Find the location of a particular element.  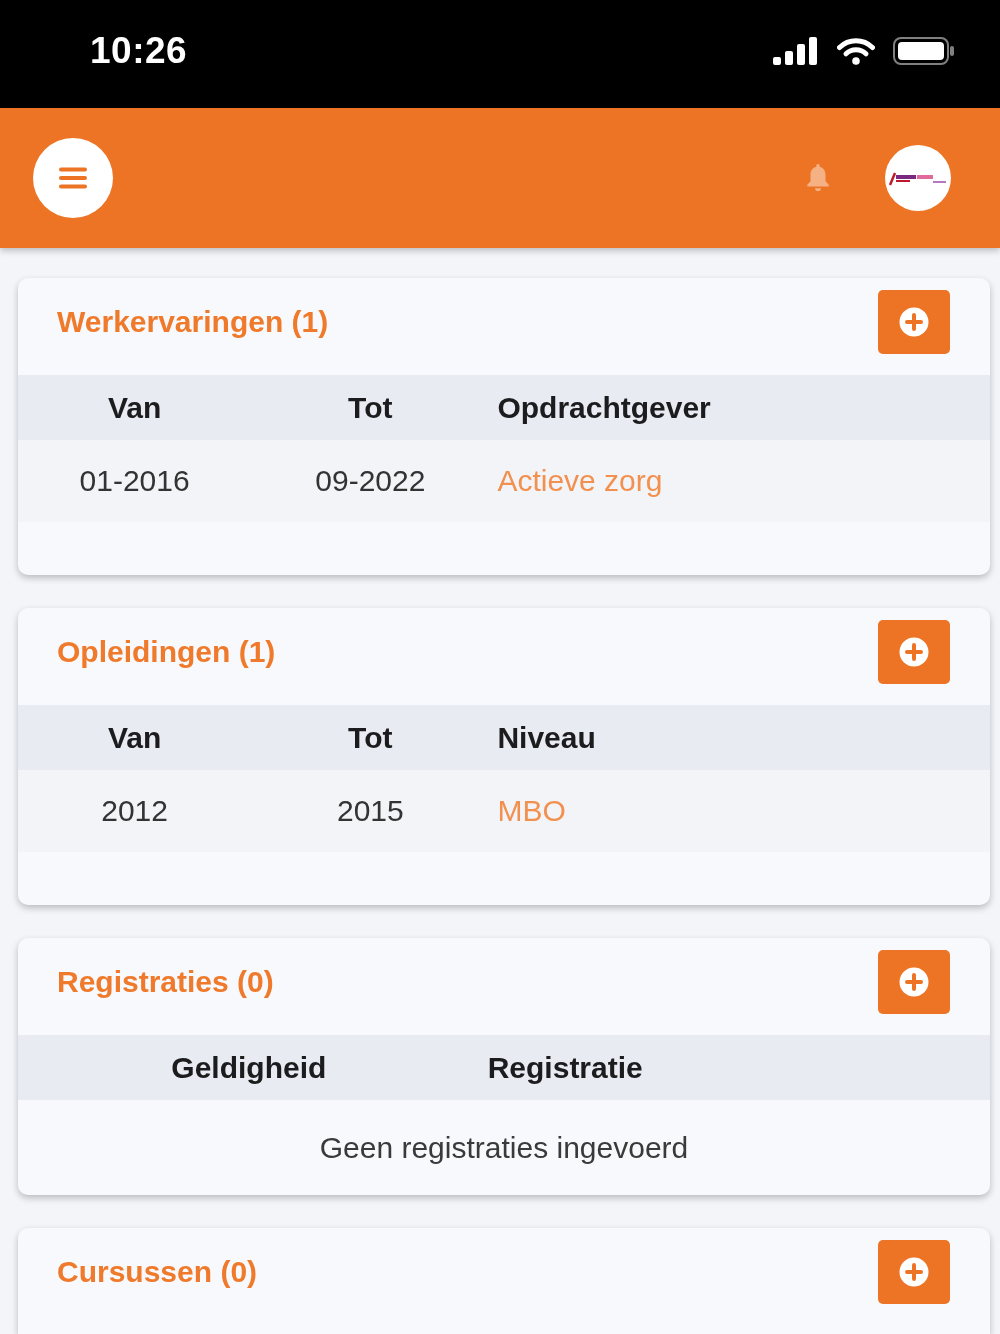

table-cell: 01-2016 is located at coordinates (134, 481).